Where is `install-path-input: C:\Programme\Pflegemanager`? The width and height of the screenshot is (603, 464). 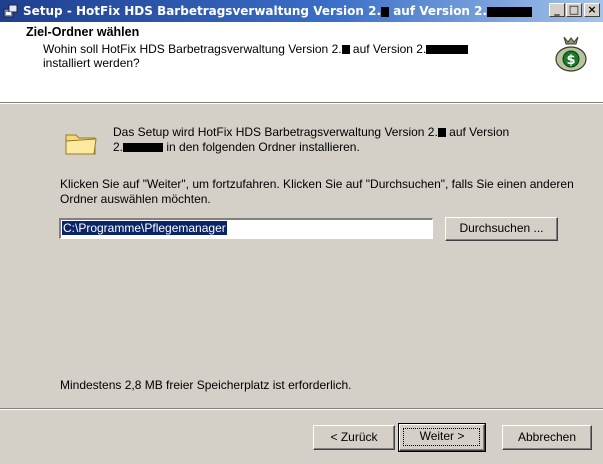
install-path-input: C:\Programme\Pflegemanager is located at coordinates (246, 228).